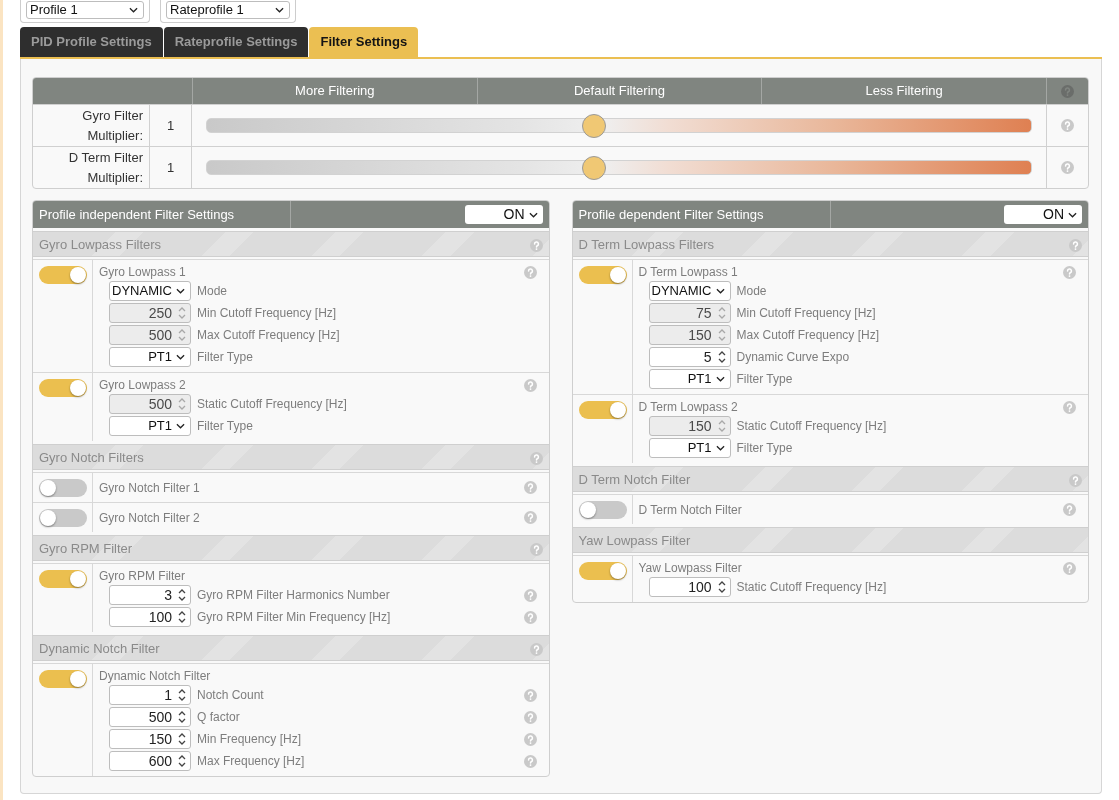 Image resolution: width=1119 pixels, height=800 pixels. Describe the element at coordinates (149, 518) in the screenshot. I see `filter-name: Gyro Notch Filter 2` at that location.